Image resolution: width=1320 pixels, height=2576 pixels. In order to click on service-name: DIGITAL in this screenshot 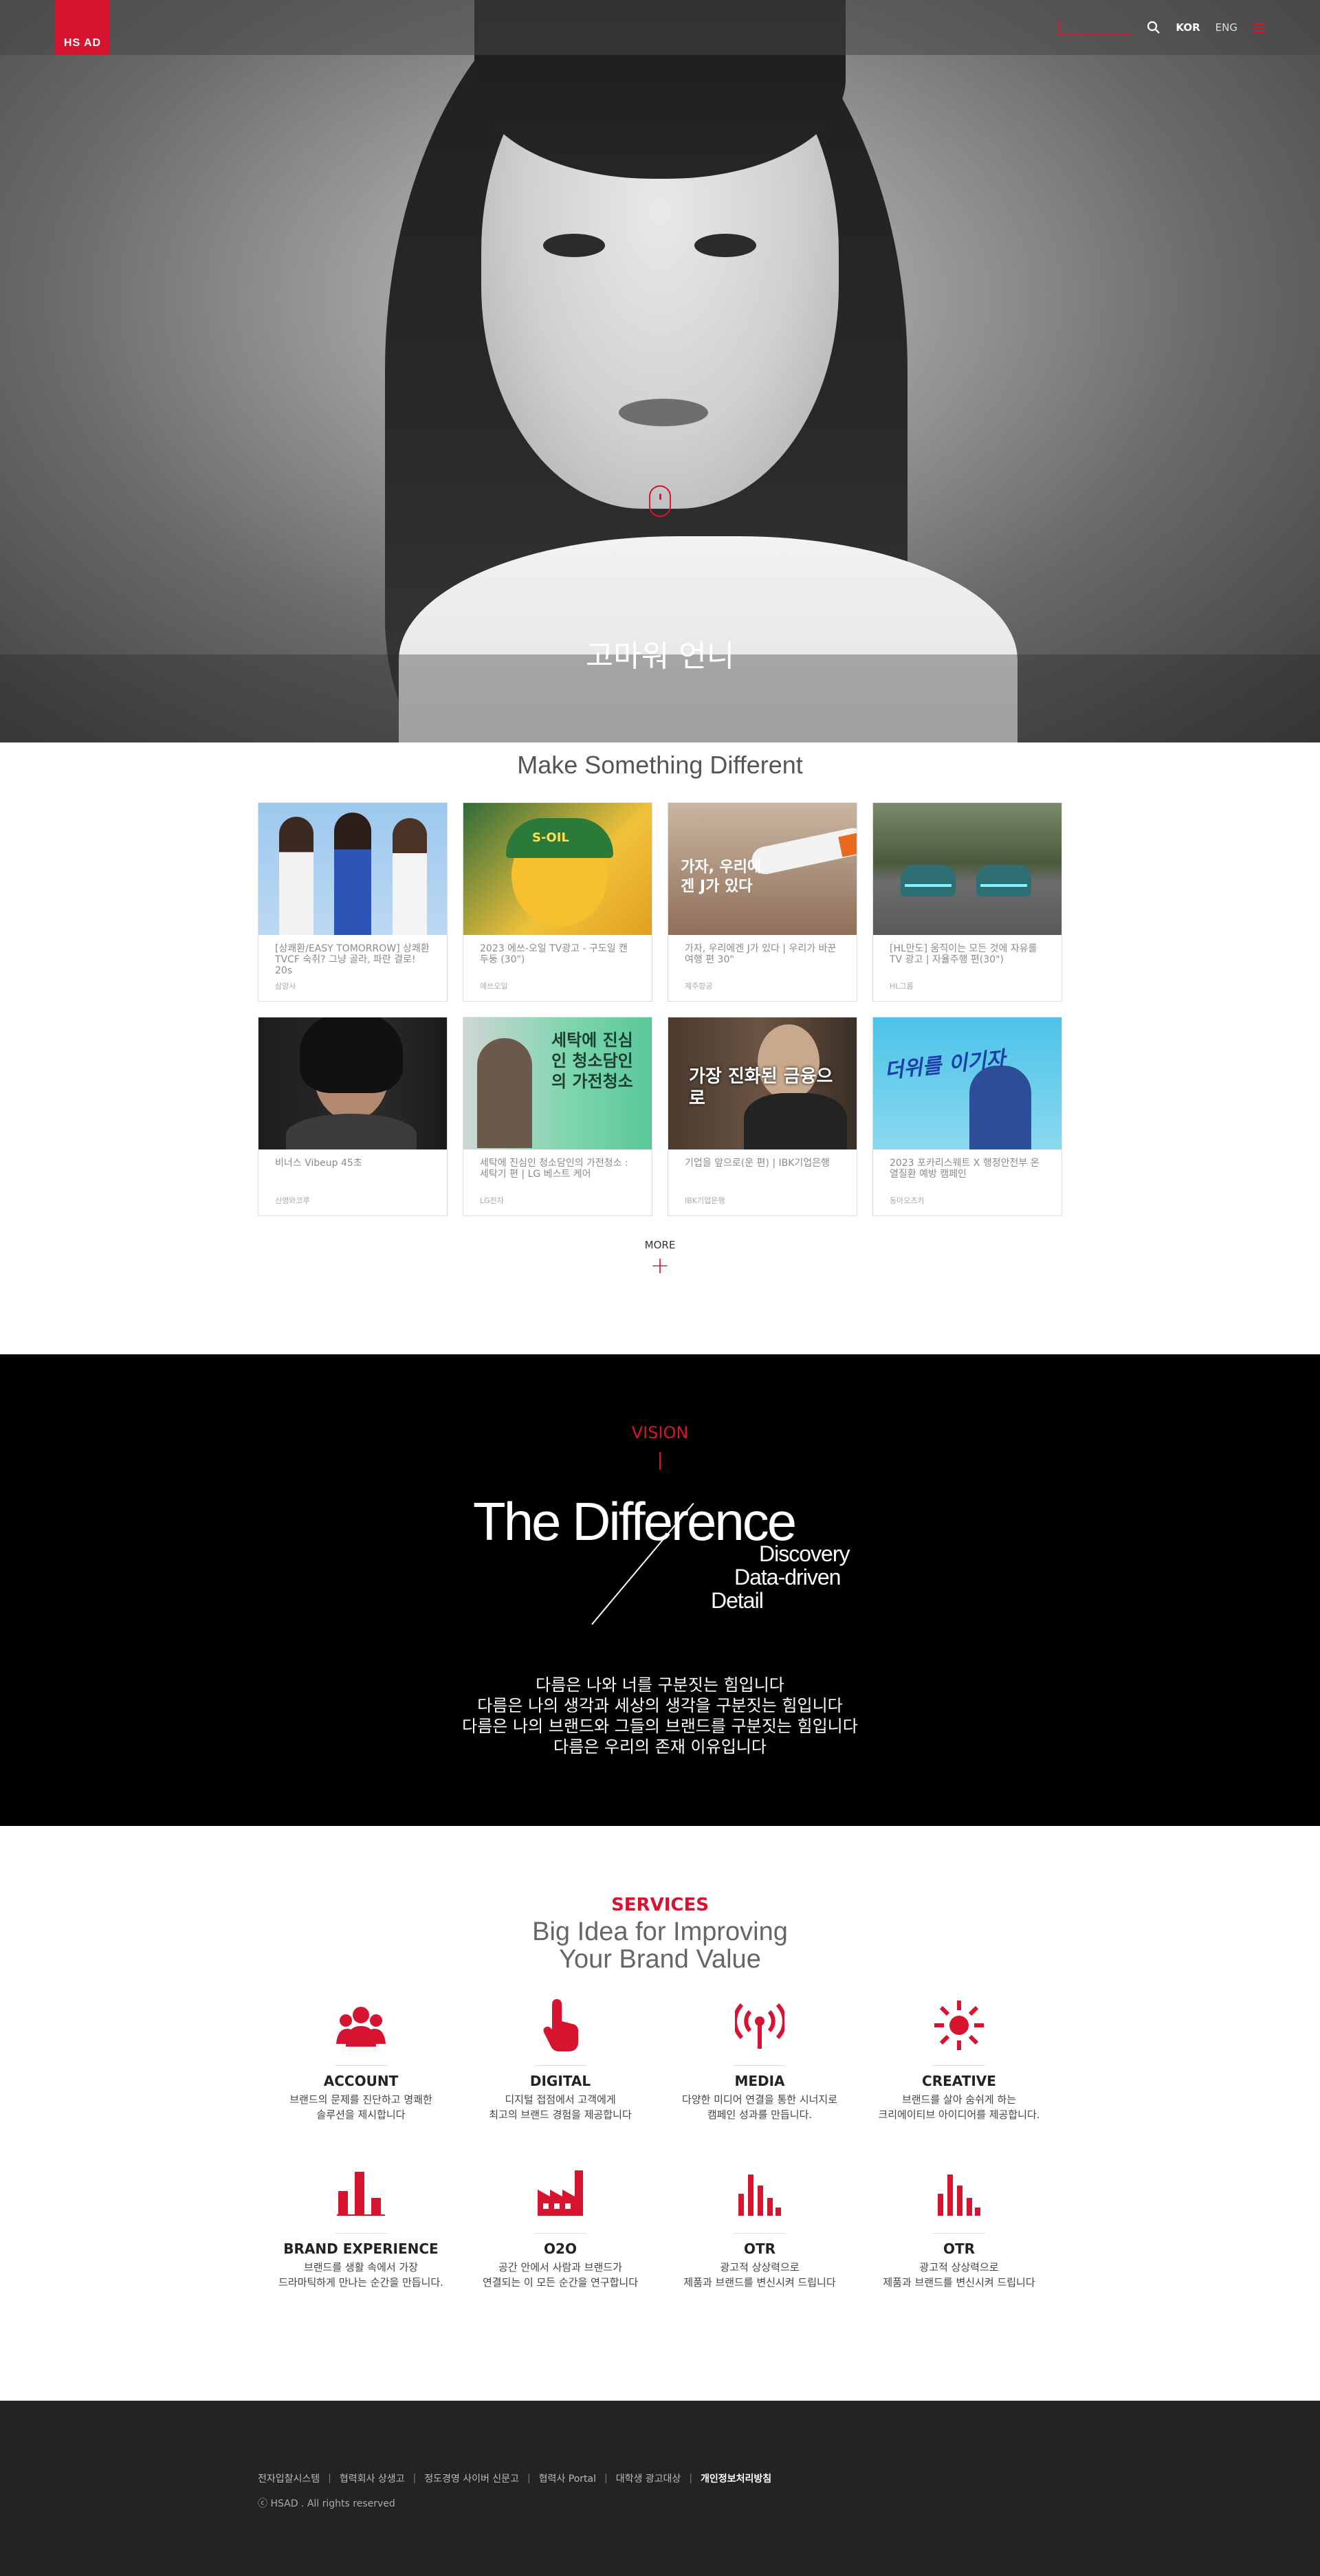, I will do `click(560, 2081)`.